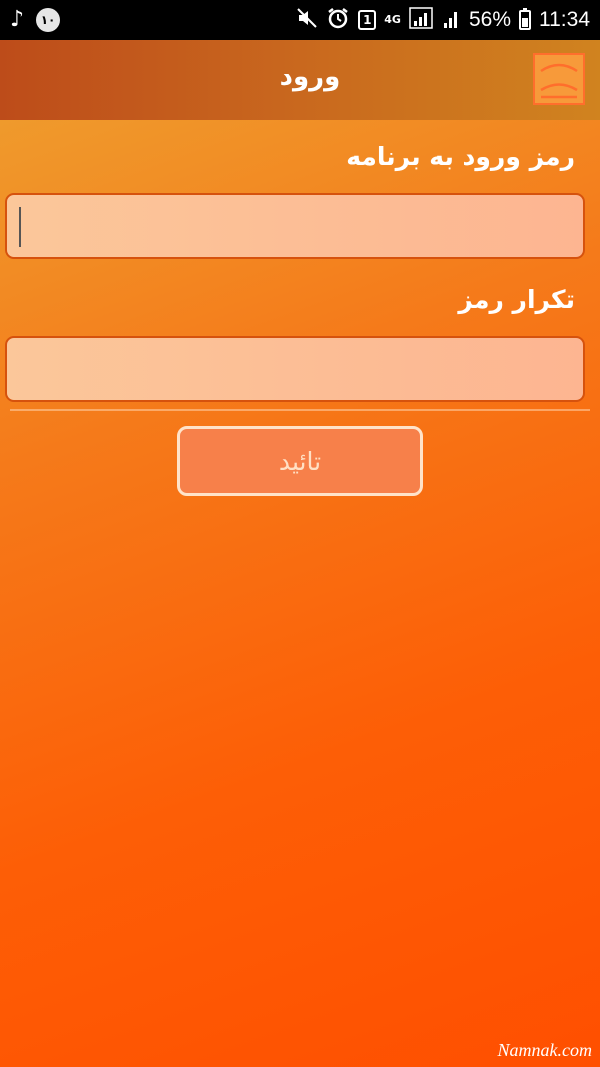 This screenshot has height=1067, width=600. What do you see at coordinates (392, 19) in the screenshot?
I see `network-type: 4G` at bounding box center [392, 19].